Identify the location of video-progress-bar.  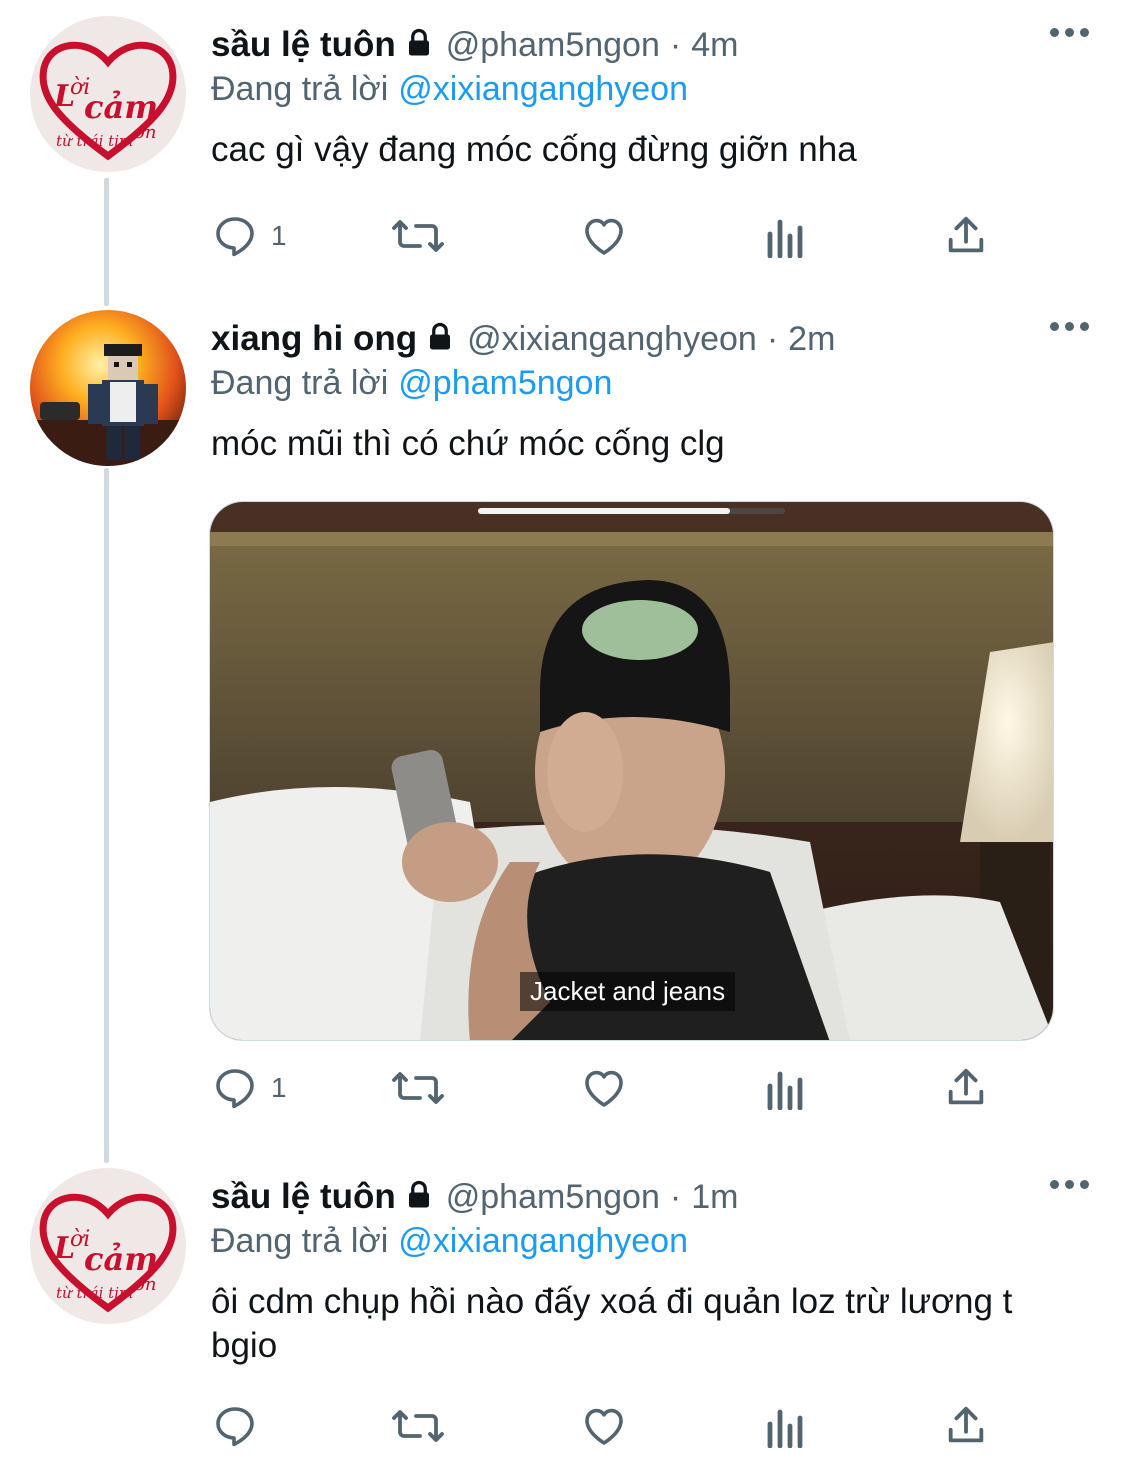
(631, 511).